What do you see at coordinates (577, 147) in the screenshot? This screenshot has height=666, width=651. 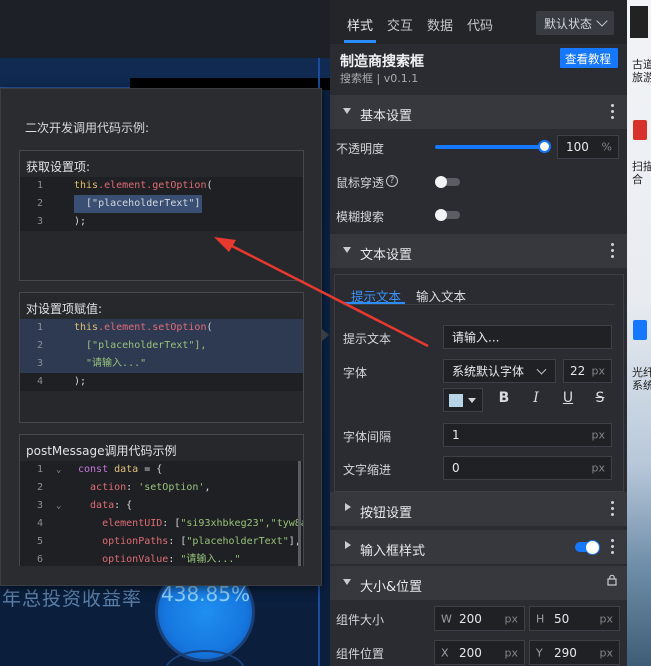 I see `opacity-value: 100` at bounding box center [577, 147].